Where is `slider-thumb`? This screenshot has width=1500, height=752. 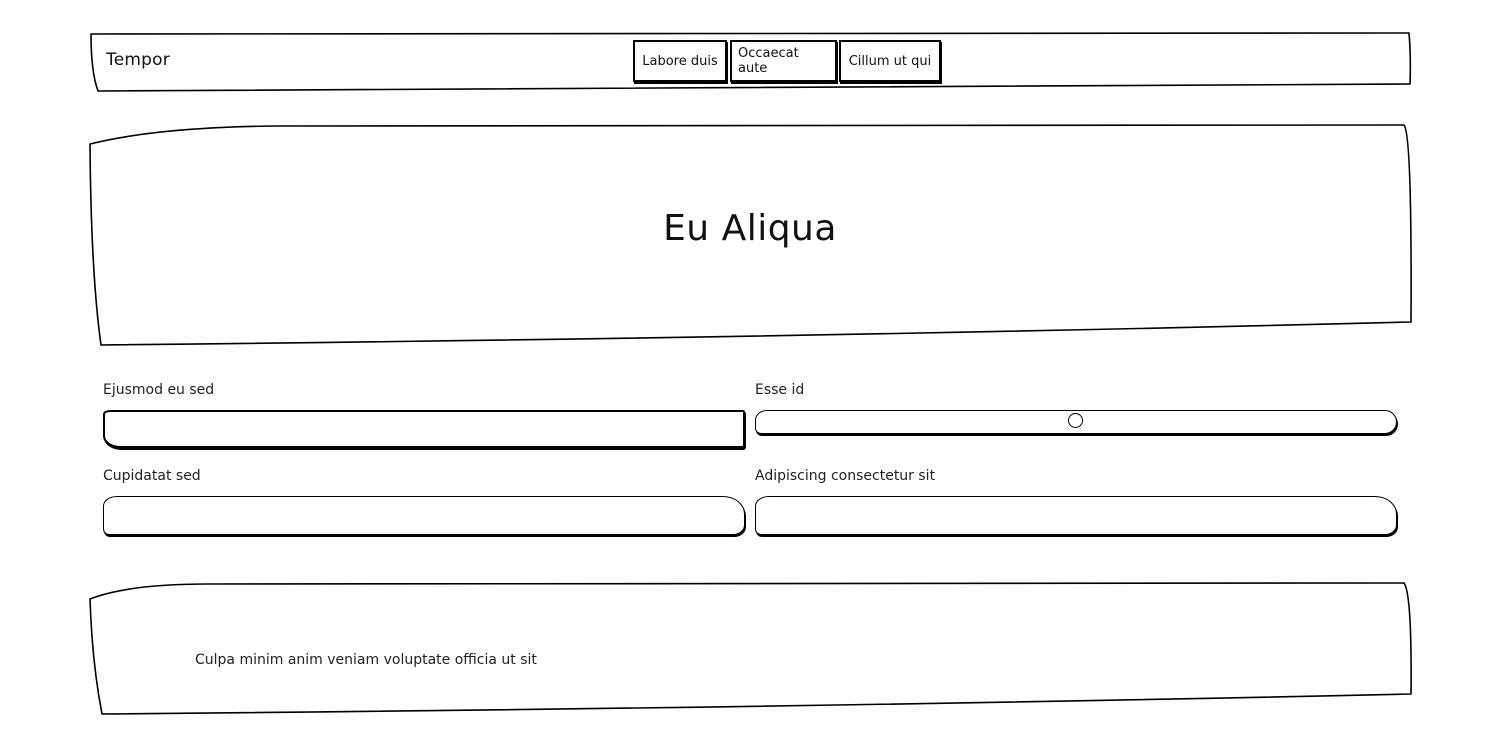
slider-thumb is located at coordinates (1075, 420).